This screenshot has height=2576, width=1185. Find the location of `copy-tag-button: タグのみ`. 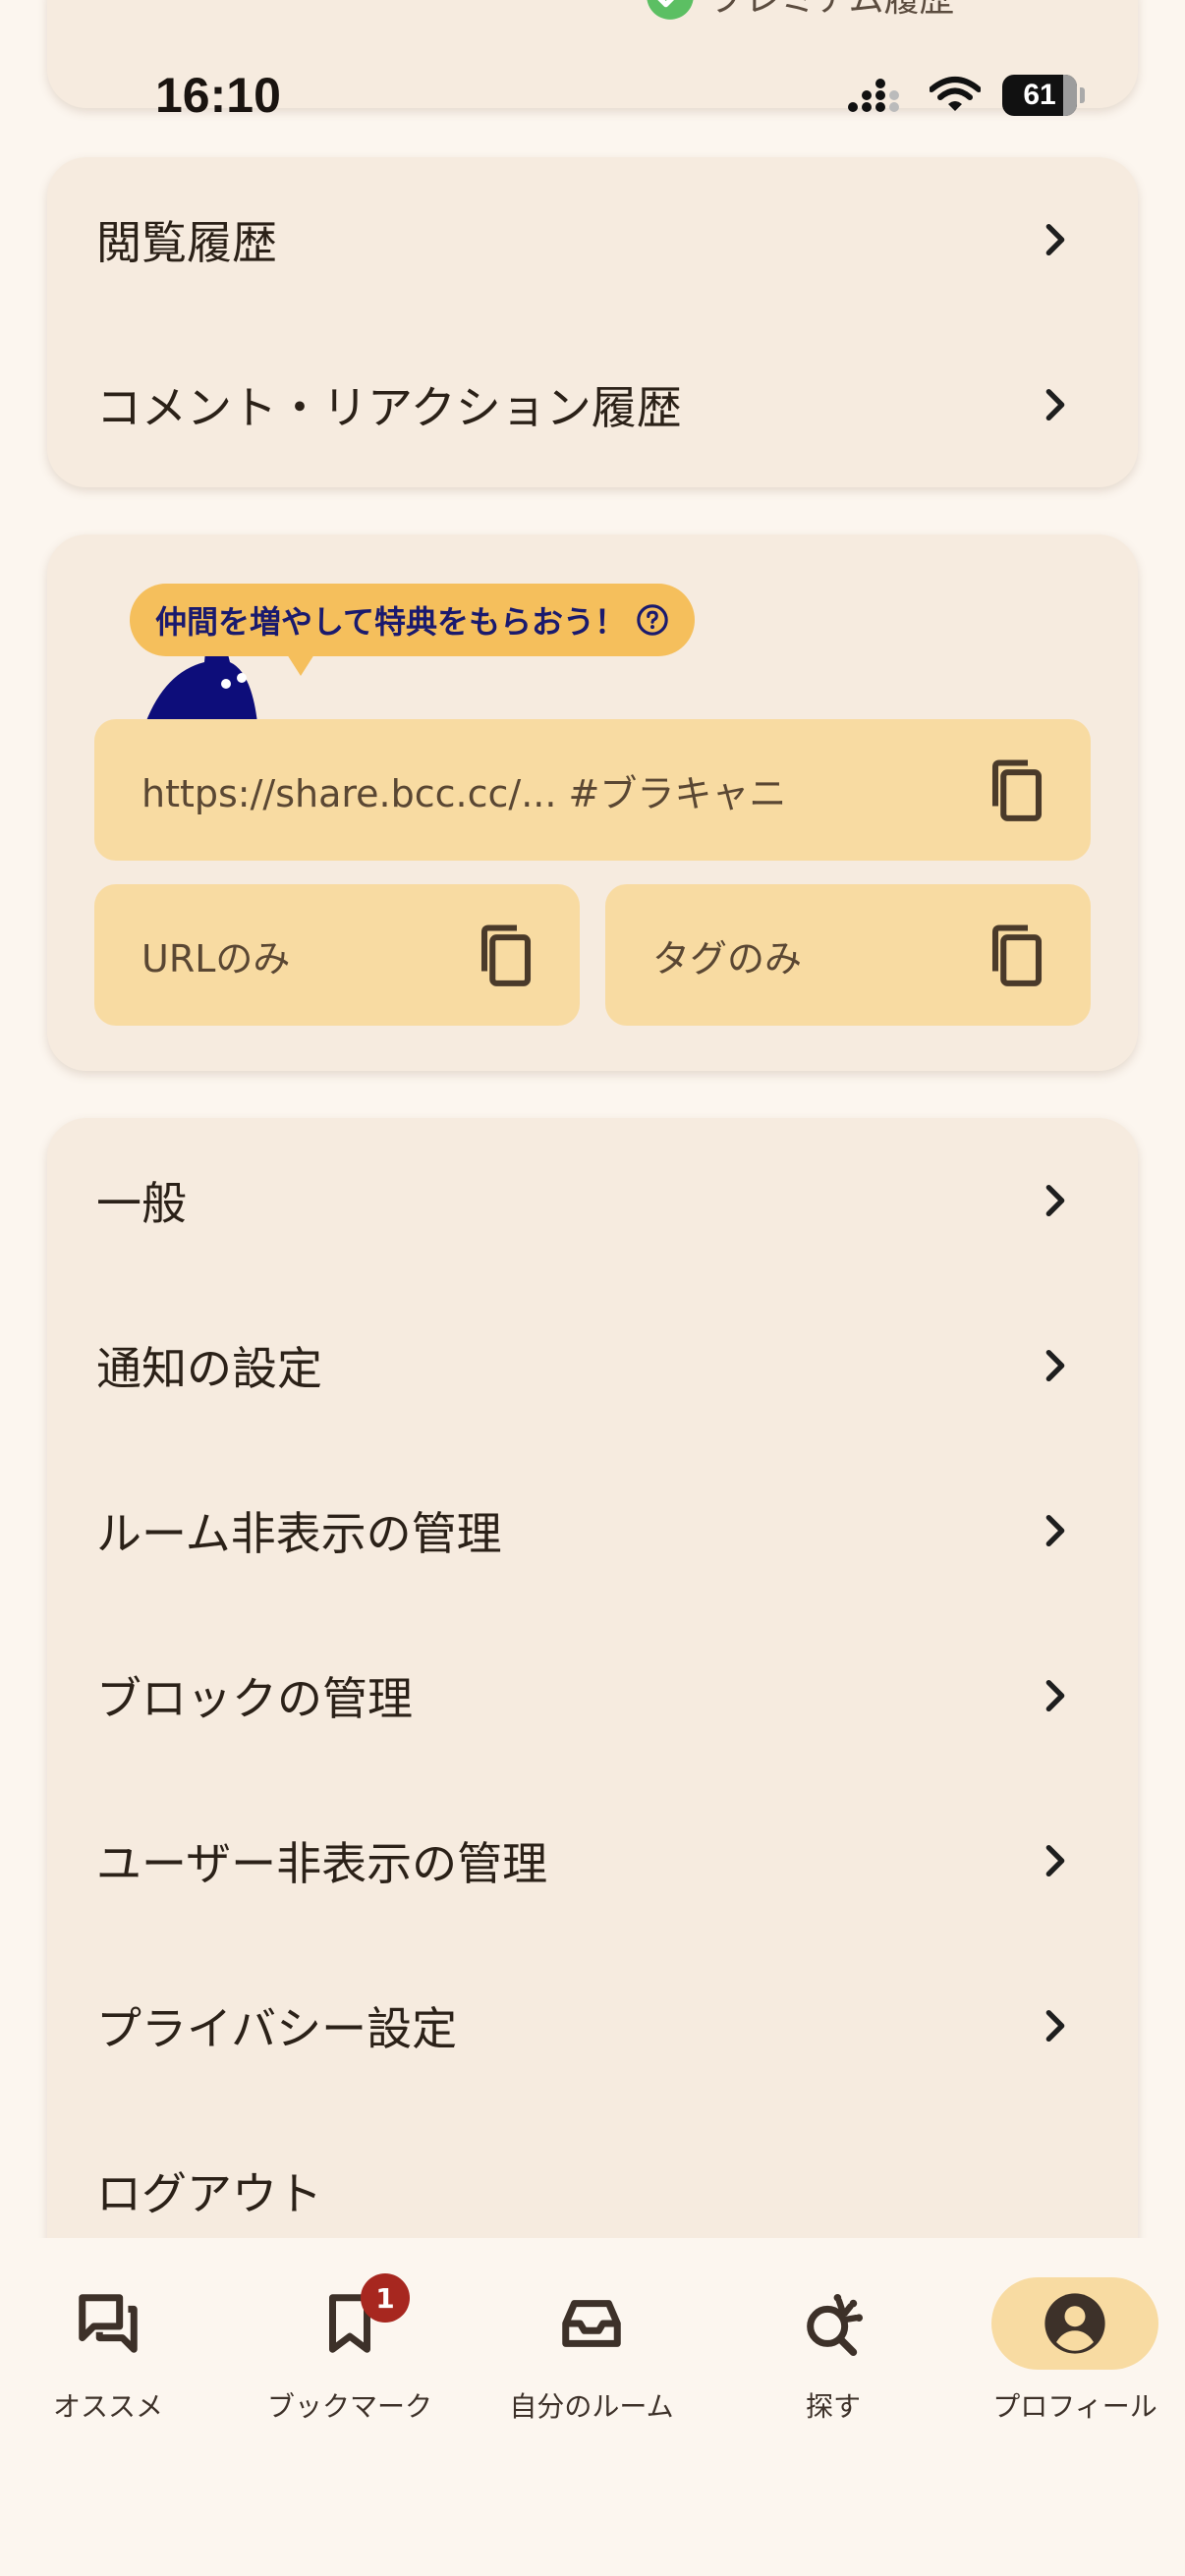

copy-tag-button: タグのみ is located at coordinates (848, 955).